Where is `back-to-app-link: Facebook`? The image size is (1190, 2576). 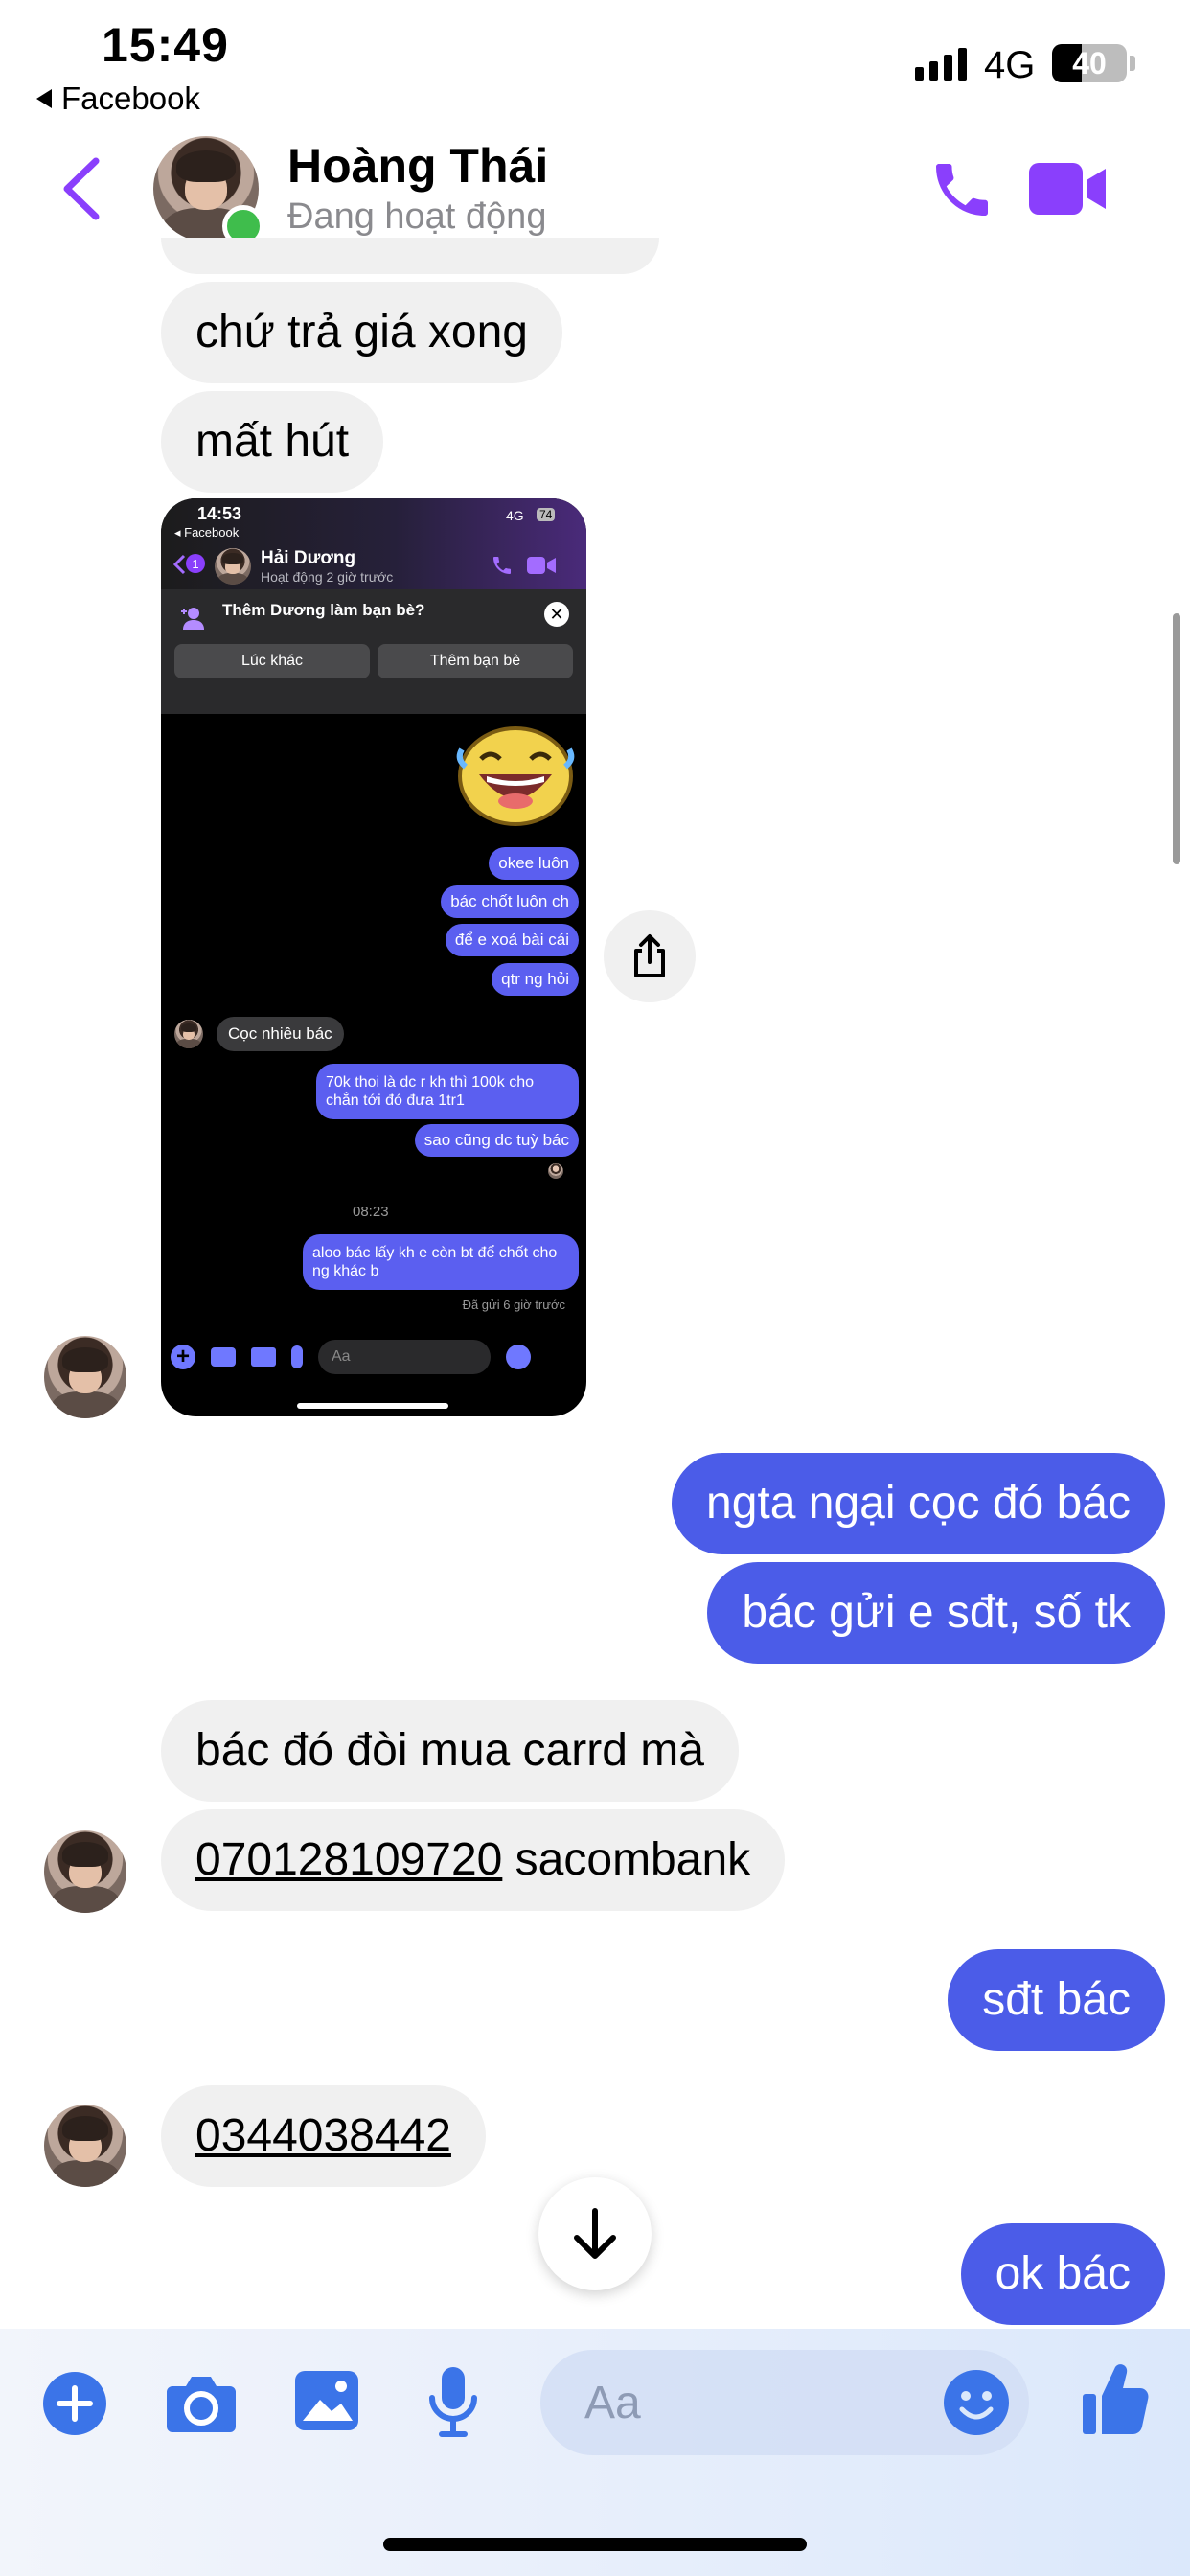
back-to-app-link: Facebook is located at coordinates (118, 98).